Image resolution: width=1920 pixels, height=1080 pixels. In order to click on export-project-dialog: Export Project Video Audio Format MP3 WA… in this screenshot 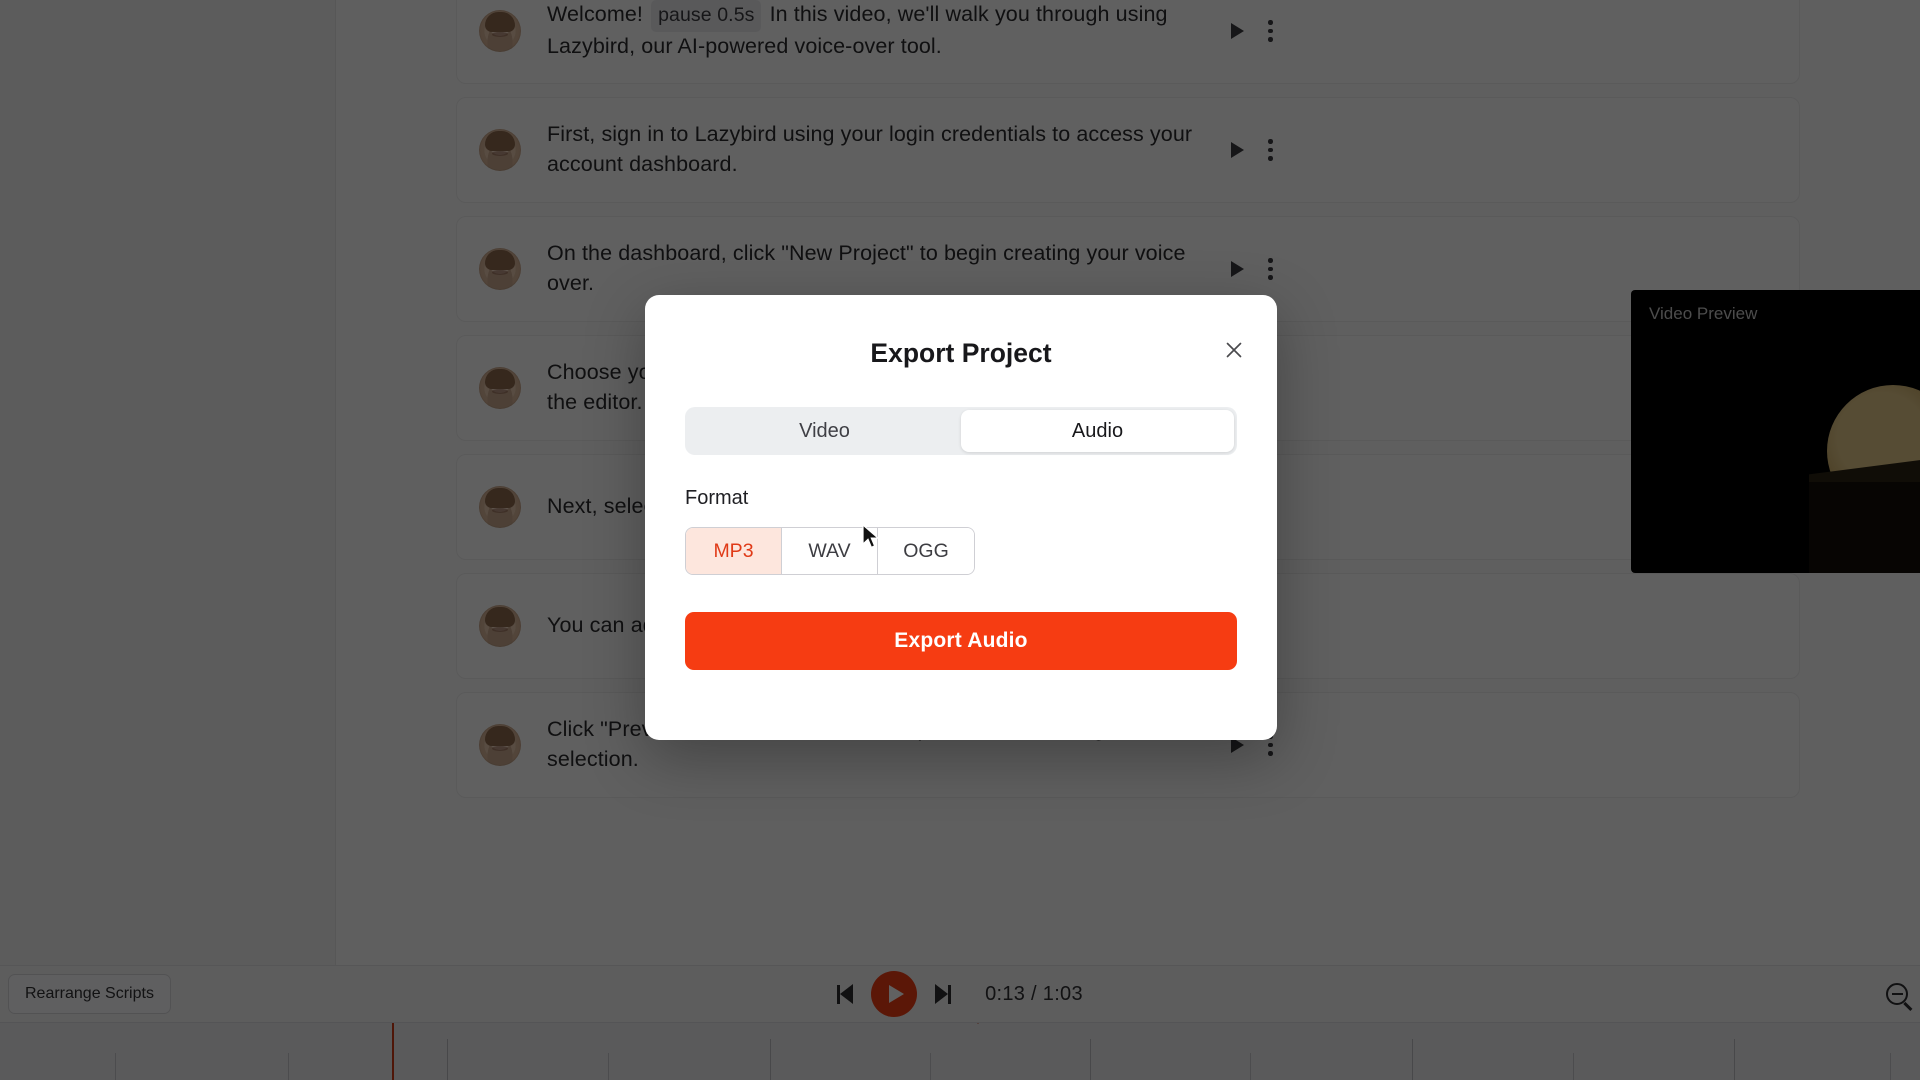, I will do `click(961, 517)`.